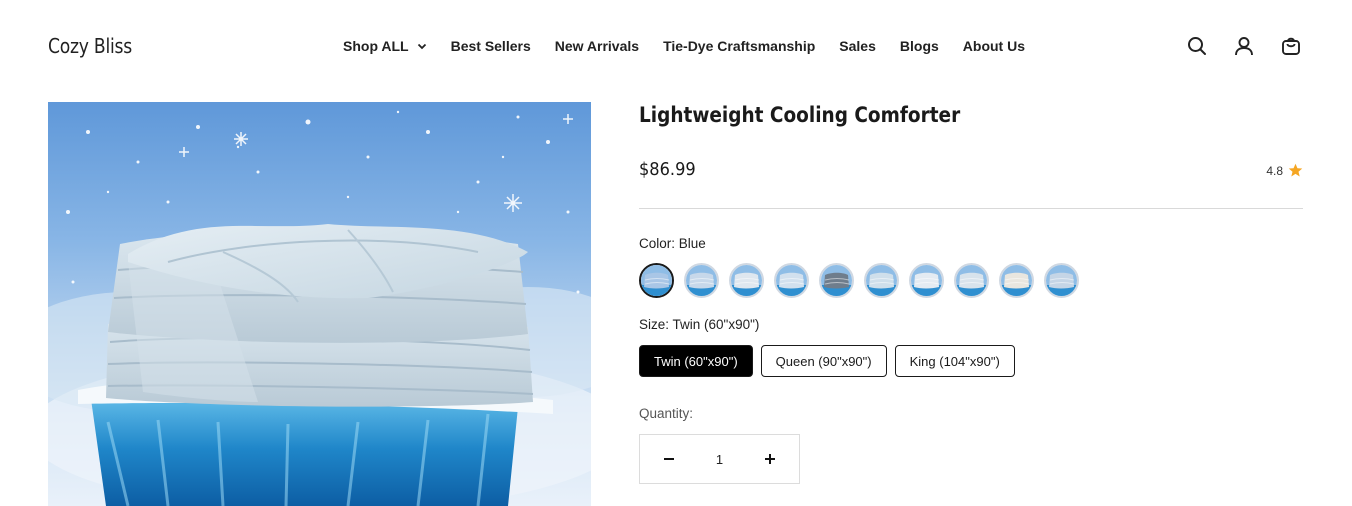 The image size is (1352, 506). I want to click on nav-item-sales: Sales, so click(857, 46).